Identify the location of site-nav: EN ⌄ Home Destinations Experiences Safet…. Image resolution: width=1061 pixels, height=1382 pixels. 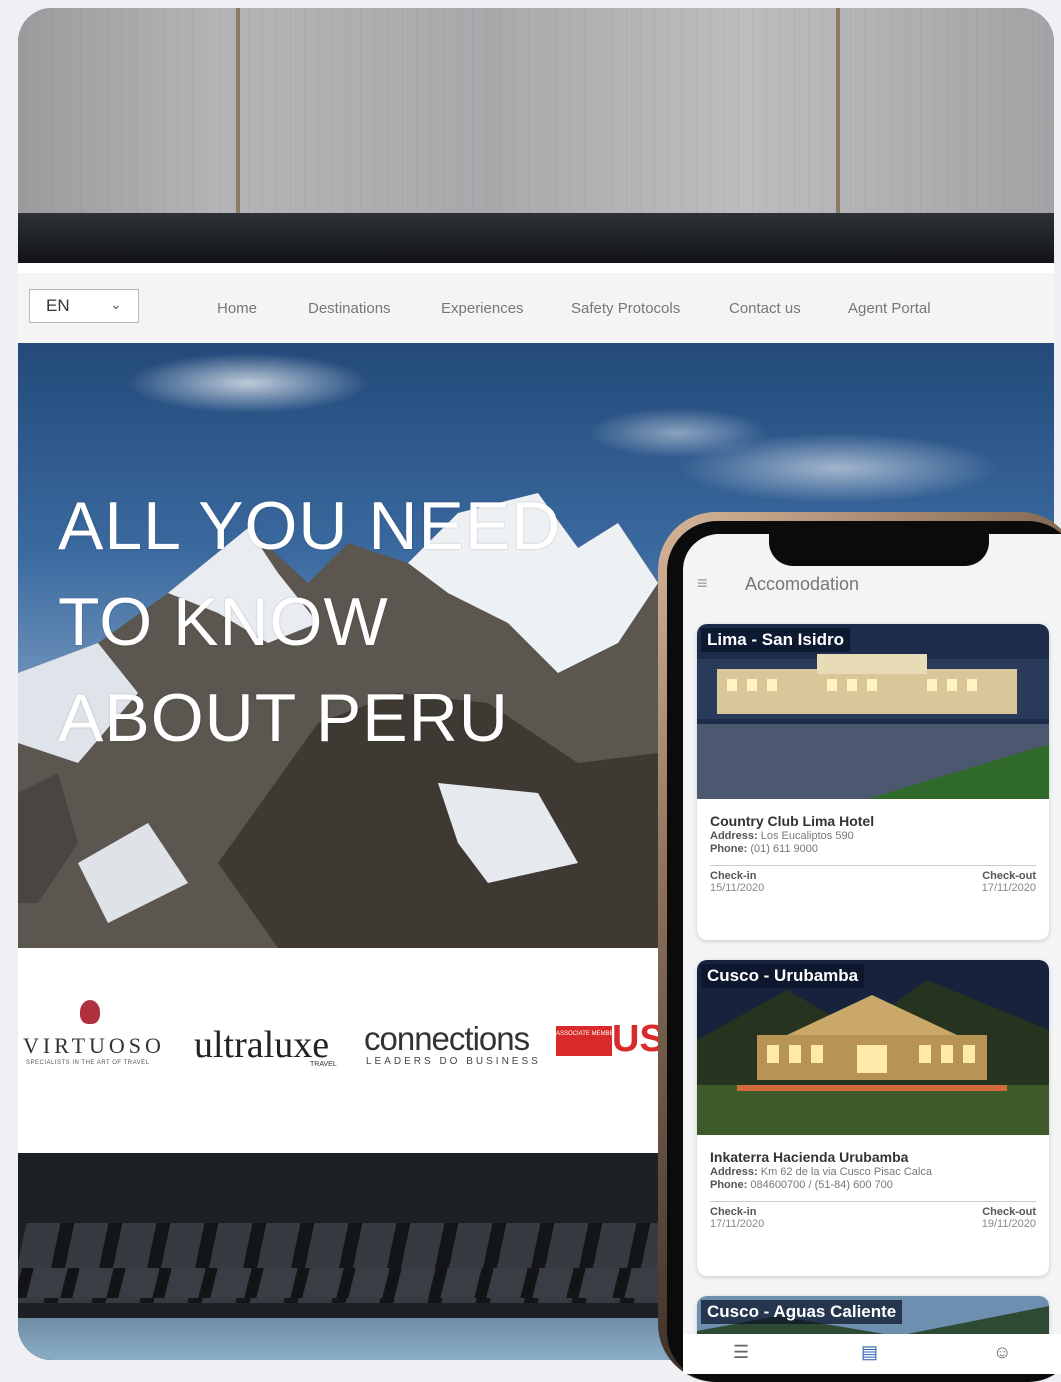
(536, 308).